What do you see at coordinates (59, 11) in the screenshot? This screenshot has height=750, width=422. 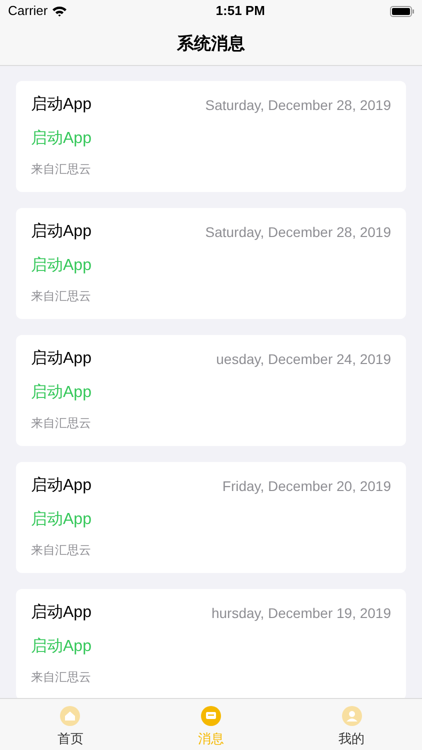 I see `wifi-icon` at bounding box center [59, 11].